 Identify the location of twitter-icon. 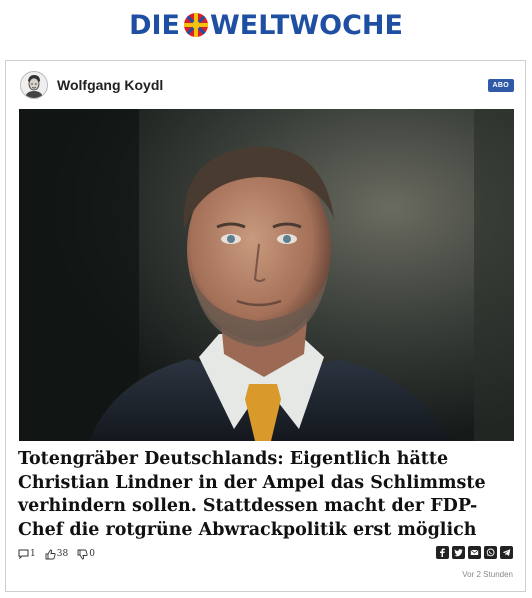
(458, 552).